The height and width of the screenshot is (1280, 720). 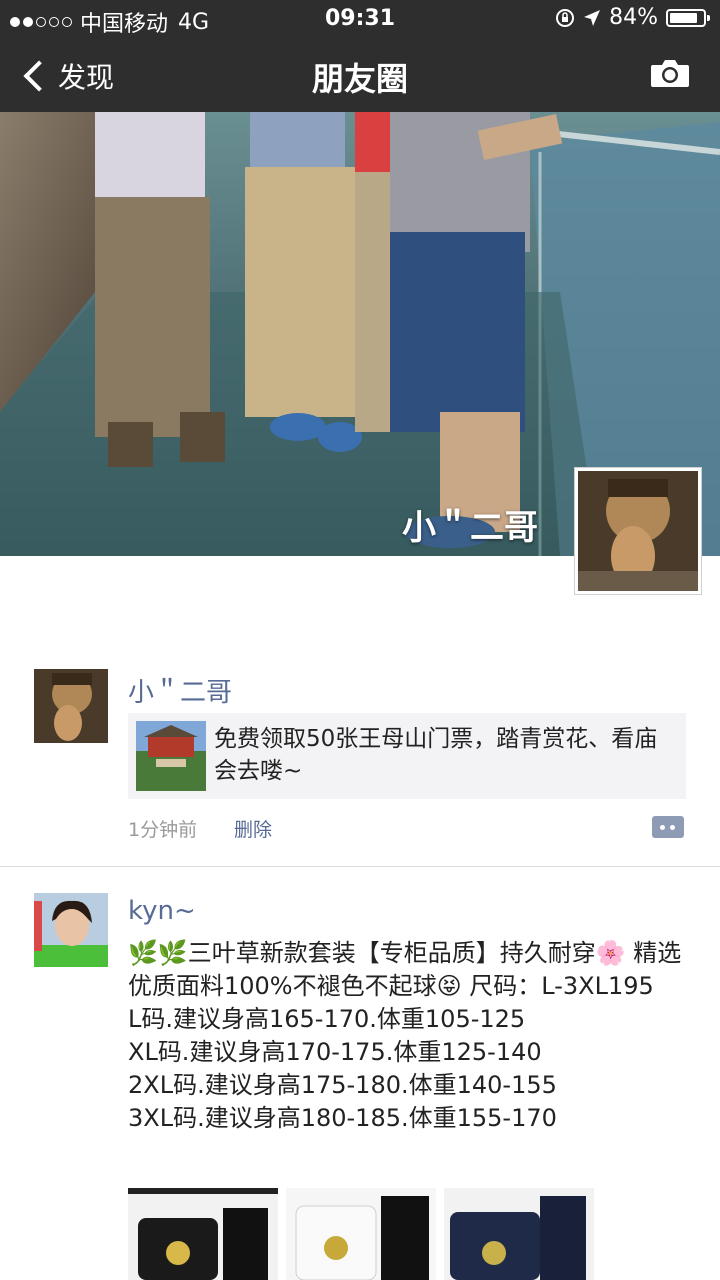 I want to click on temple-image, so click(x=171, y=756).